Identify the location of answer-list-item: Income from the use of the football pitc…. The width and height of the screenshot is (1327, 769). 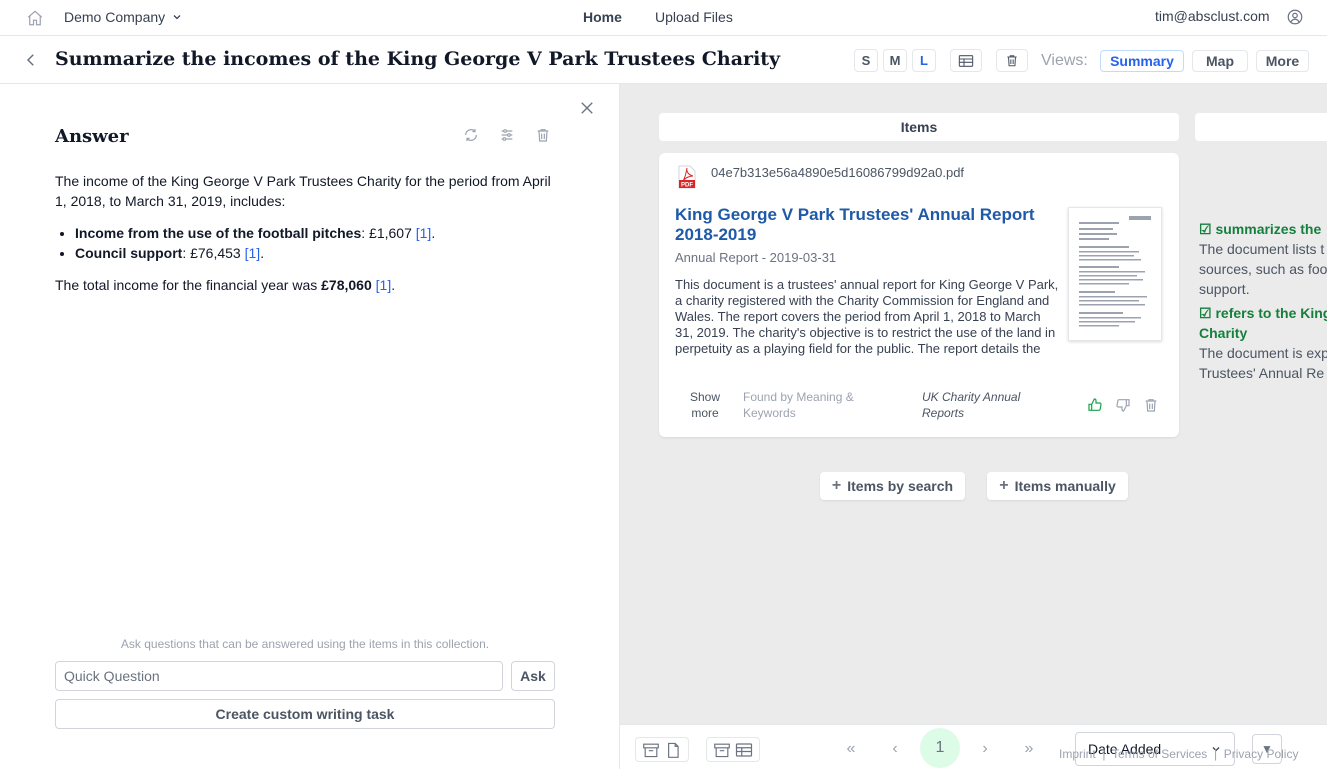
(315, 233).